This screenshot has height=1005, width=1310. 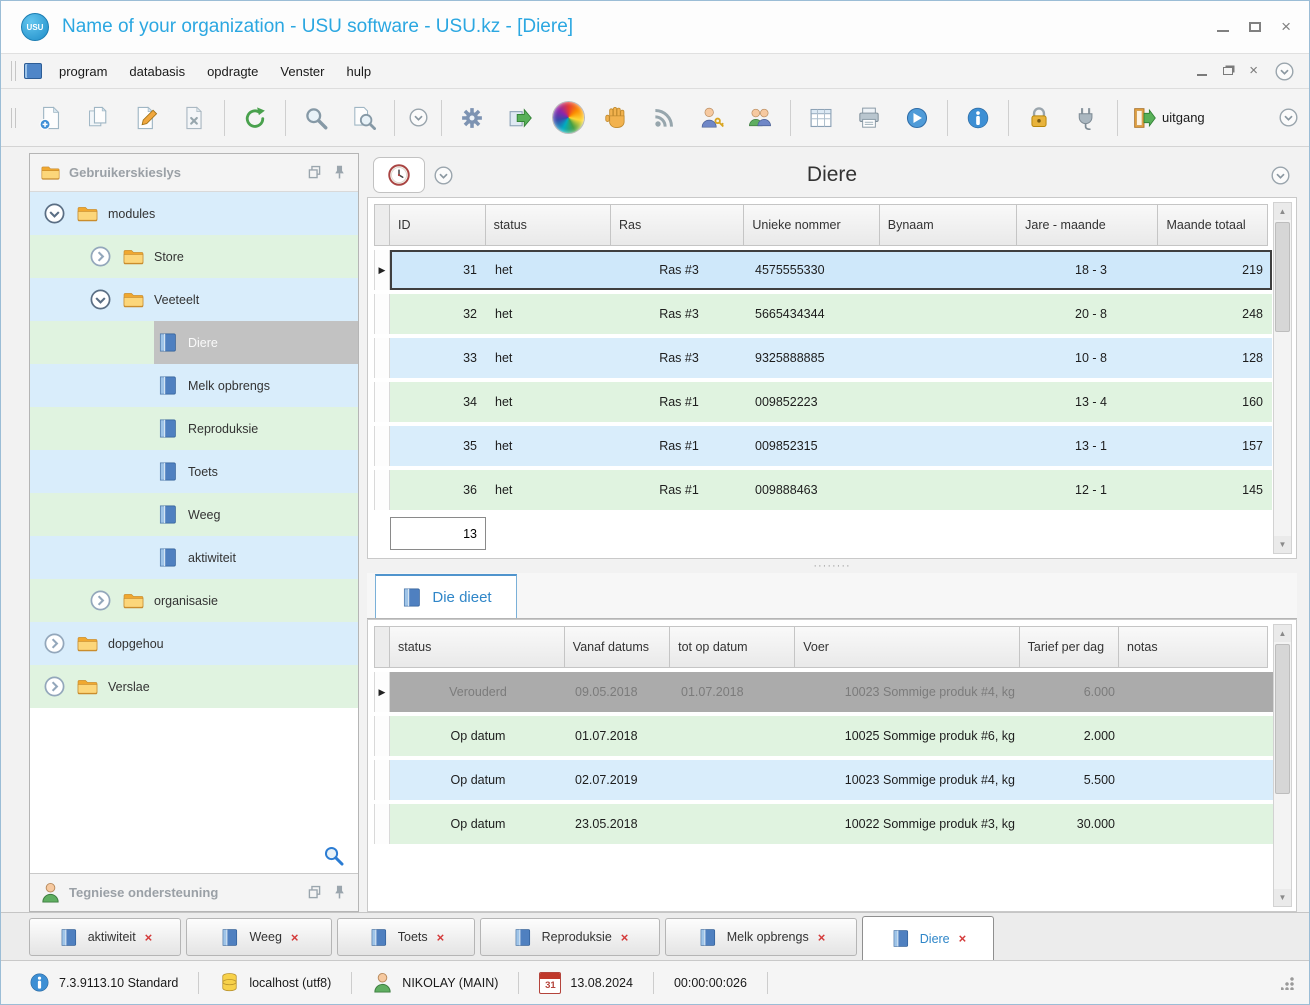 What do you see at coordinates (823, 314) in the screenshot?
I see `table-row: 32 het Ras #3 5665434344 20 - 8 248` at bounding box center [823, 314].